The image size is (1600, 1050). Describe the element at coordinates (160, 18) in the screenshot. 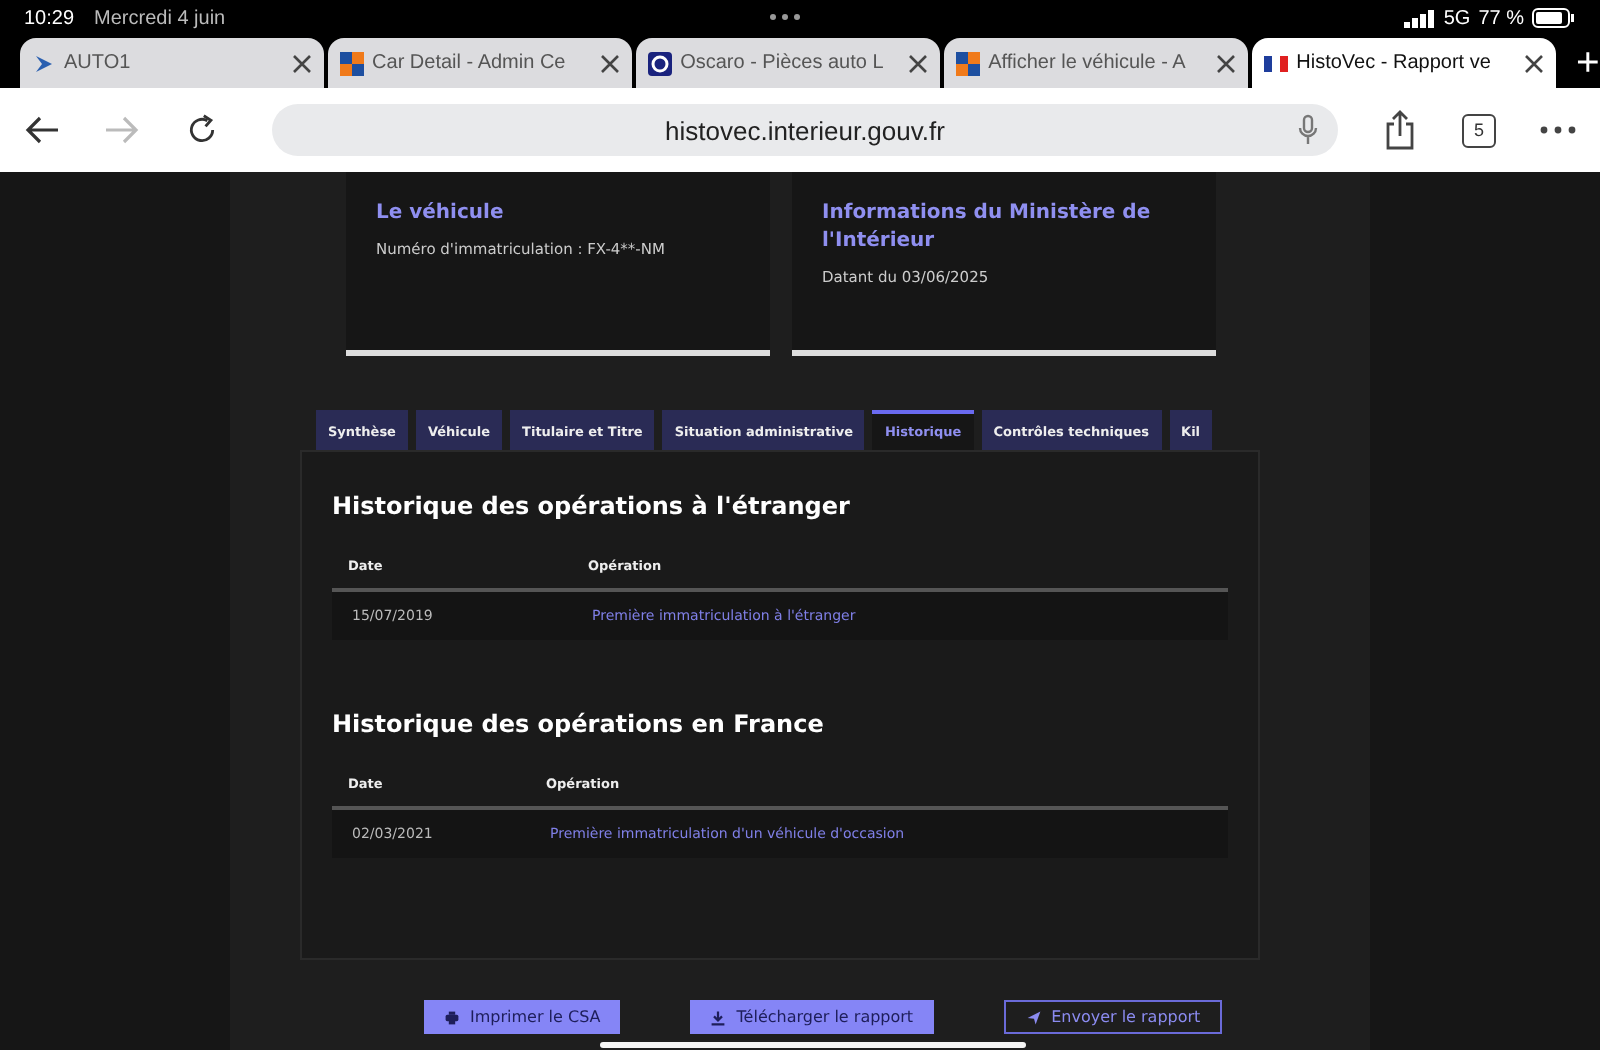

I see `status-date: Mercredi 4 juin` at that location.